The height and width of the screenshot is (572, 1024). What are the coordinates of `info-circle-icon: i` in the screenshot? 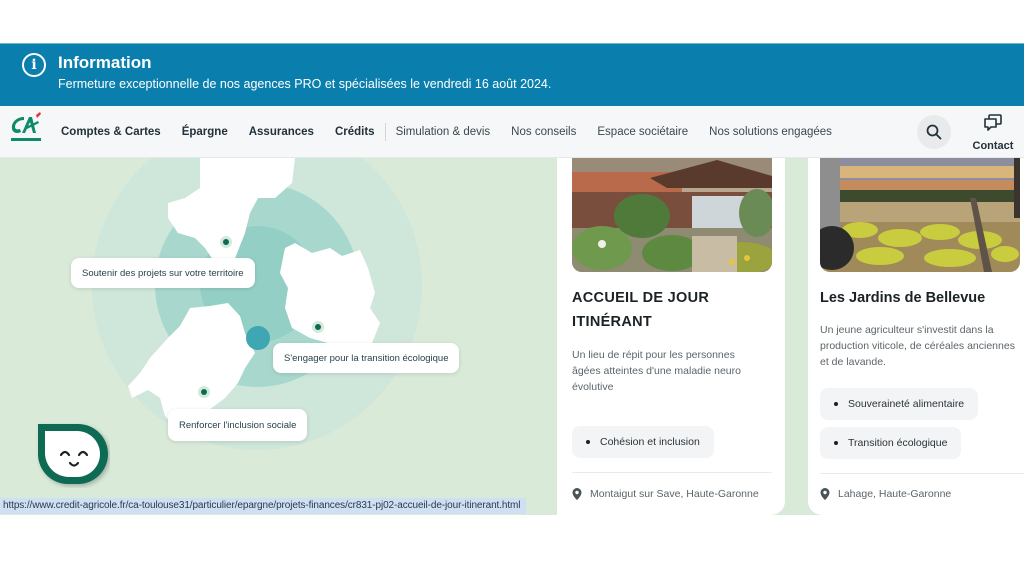 It's located at (34, 65).